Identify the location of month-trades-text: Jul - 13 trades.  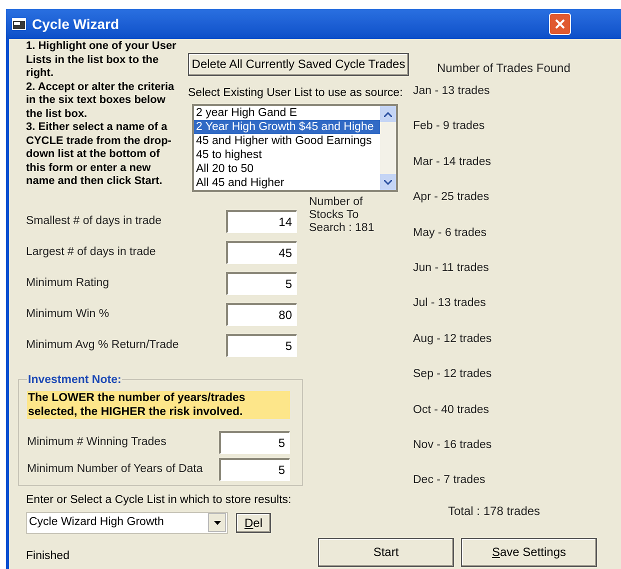
(450, 304).